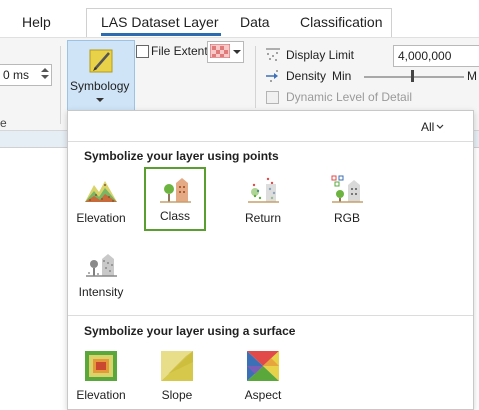  Describe the element at coordinates (263, 366) in the screenshot. I see `aspect-icon` at that location.